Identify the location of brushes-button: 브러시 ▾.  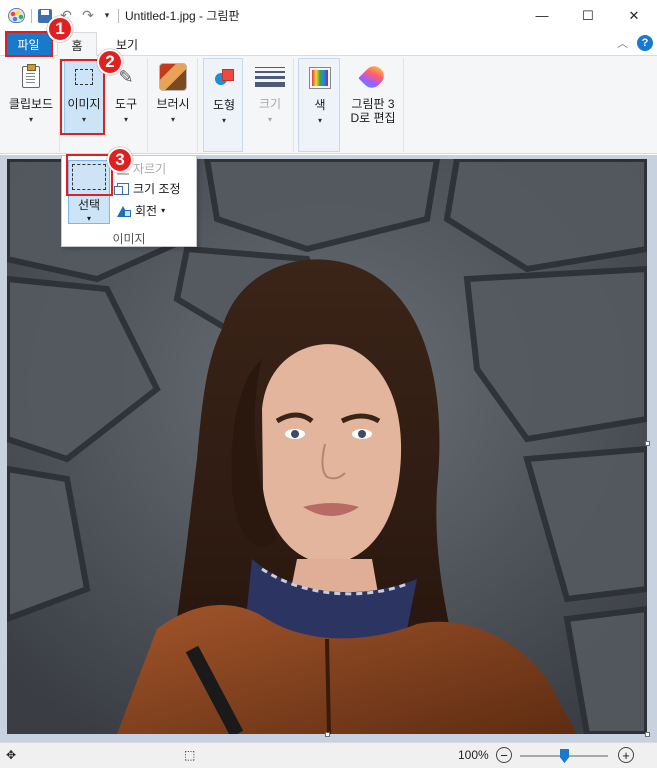
(173, 93).